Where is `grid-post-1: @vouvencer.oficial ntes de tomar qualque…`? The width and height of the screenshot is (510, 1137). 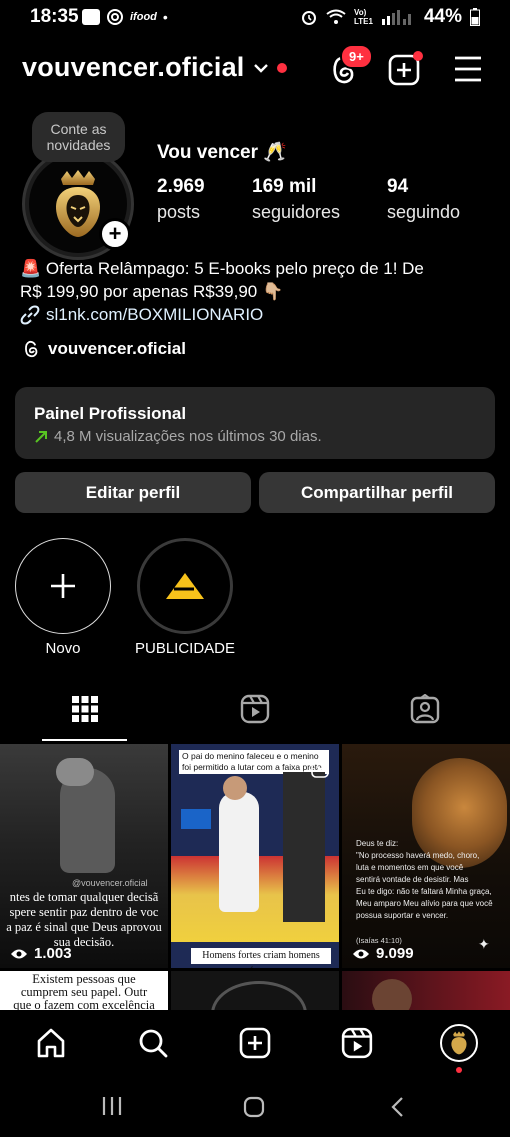
grid-post-1: @vouvencer.oficial ntes de tomar qualque… is located at coordinates (84, 856).